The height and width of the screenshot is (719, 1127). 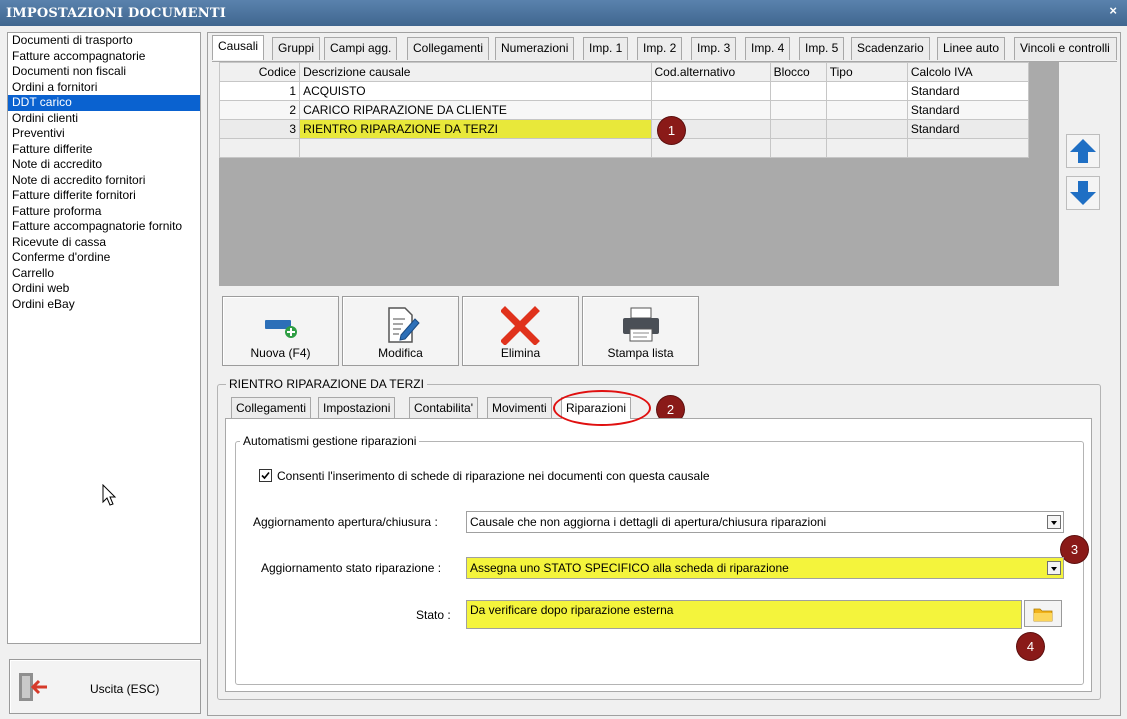 What do you see at coordinates (104, 103) in the screenshot?
I see `doc-item-selected: DDT carico` at bounding box center [104, 103].